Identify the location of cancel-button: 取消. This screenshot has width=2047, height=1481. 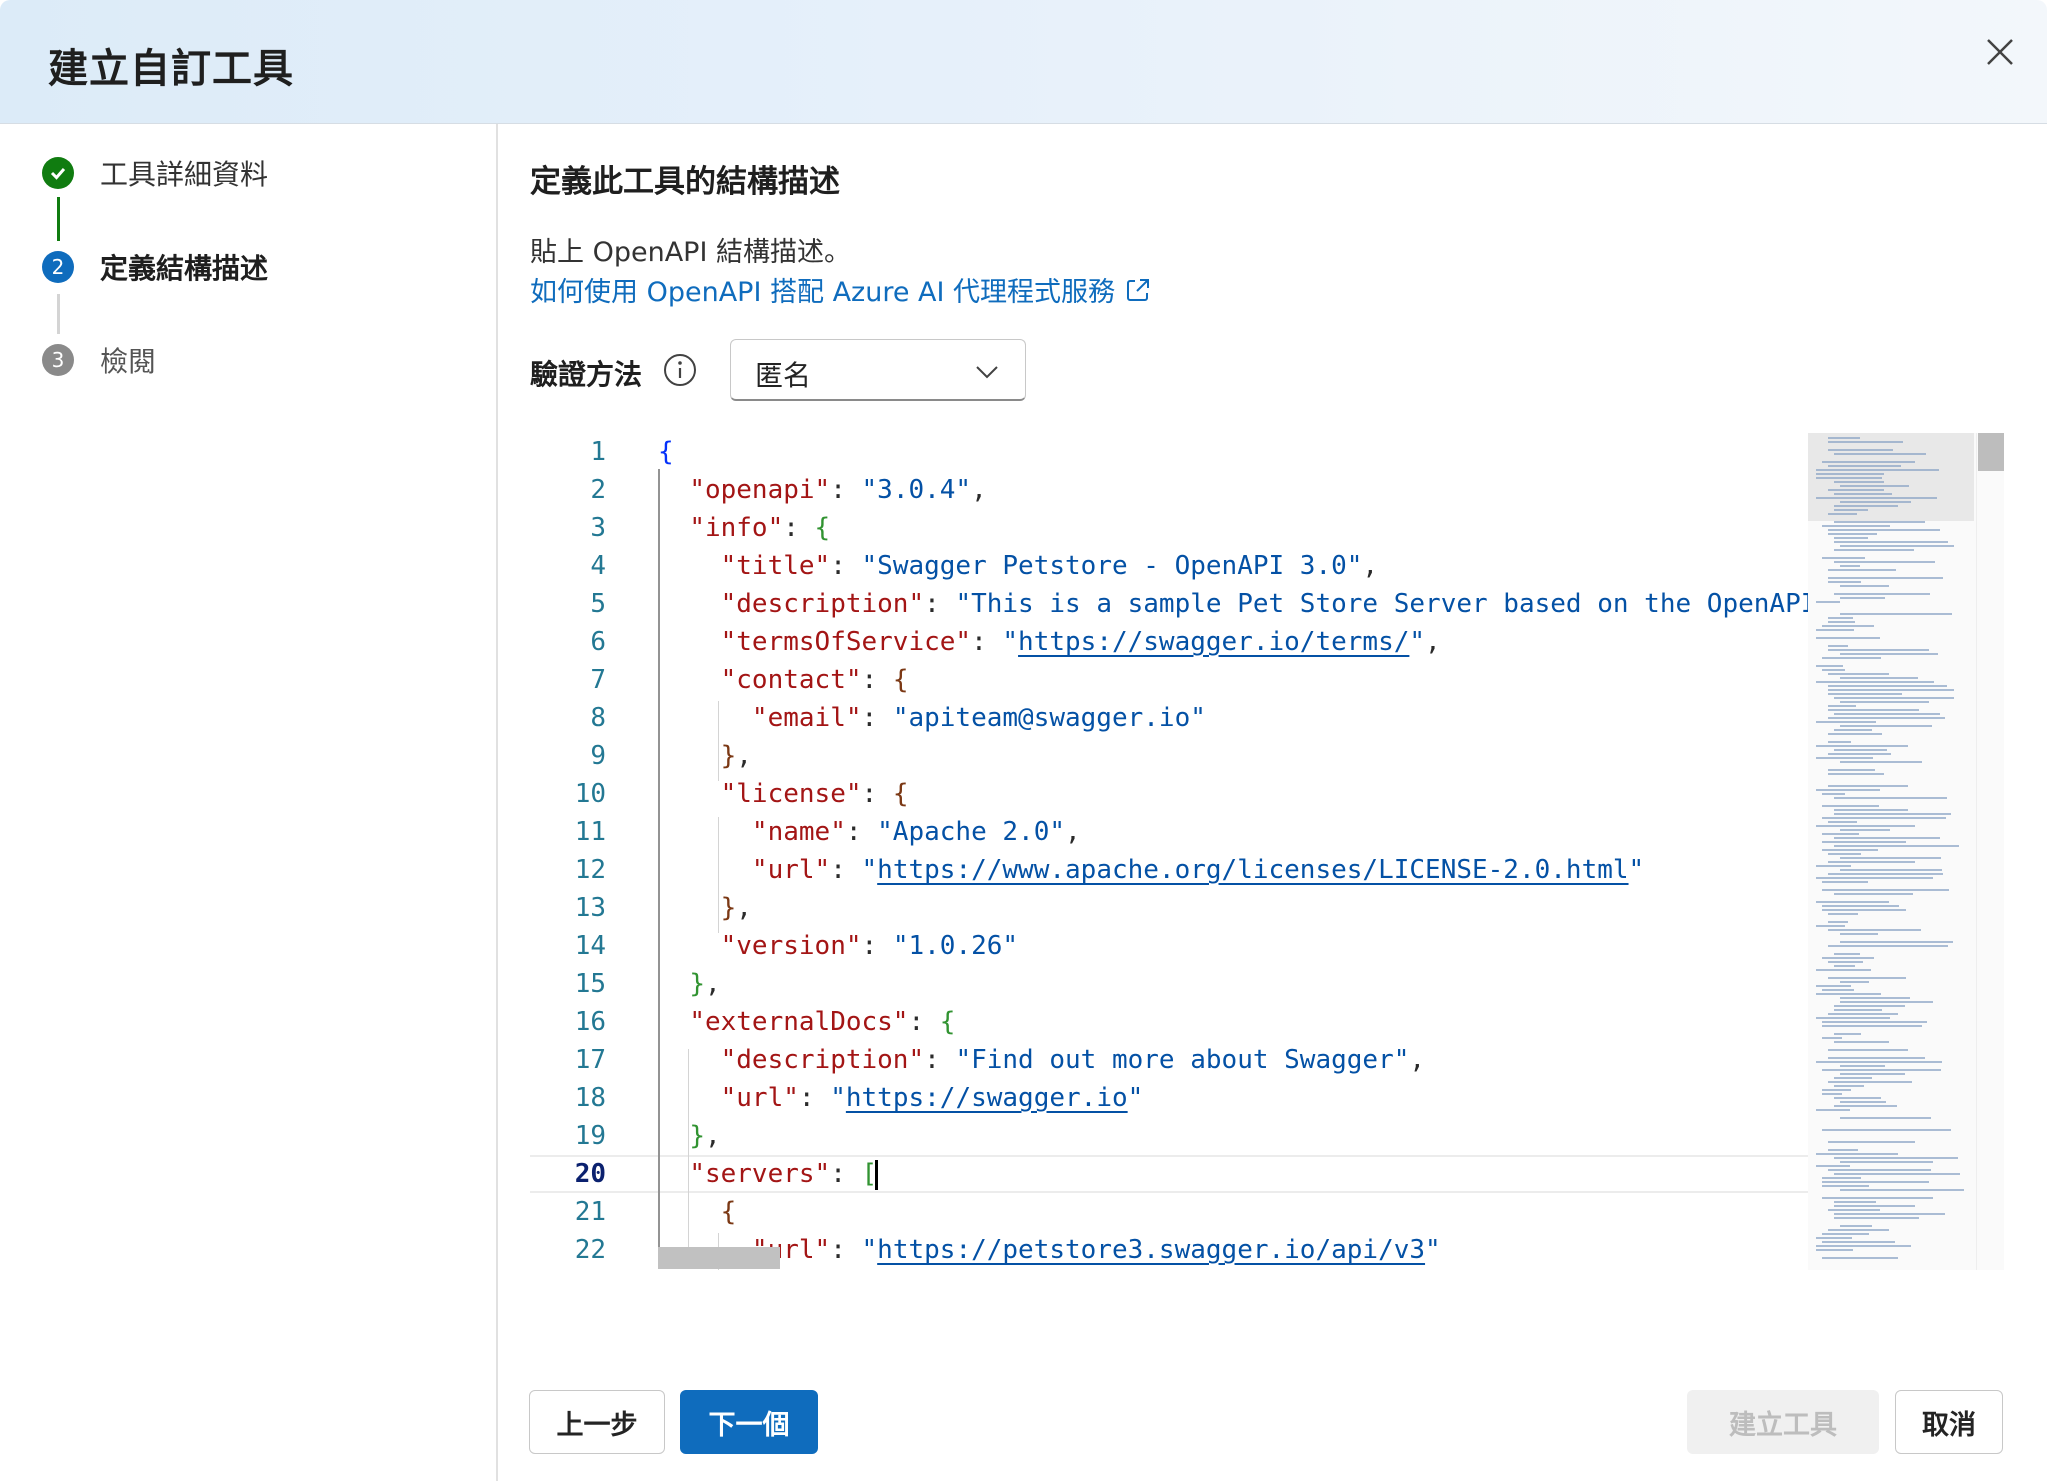
(1949, 1422).